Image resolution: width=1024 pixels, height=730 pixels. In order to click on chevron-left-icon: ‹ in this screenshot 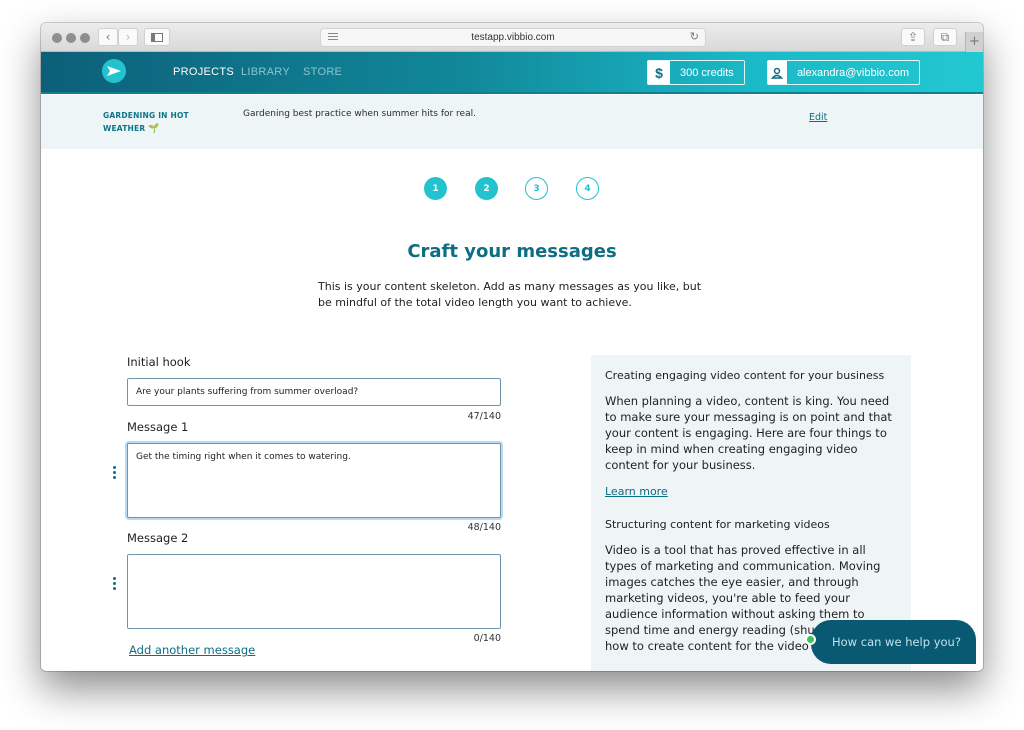, I will do `click(108, 37)`.